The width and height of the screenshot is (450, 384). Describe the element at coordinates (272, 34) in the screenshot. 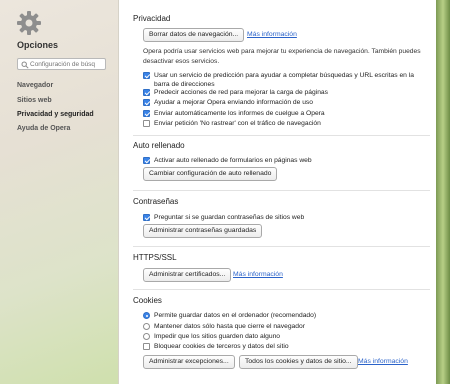

I see `privacy-more-info-link: Más información` at that location.